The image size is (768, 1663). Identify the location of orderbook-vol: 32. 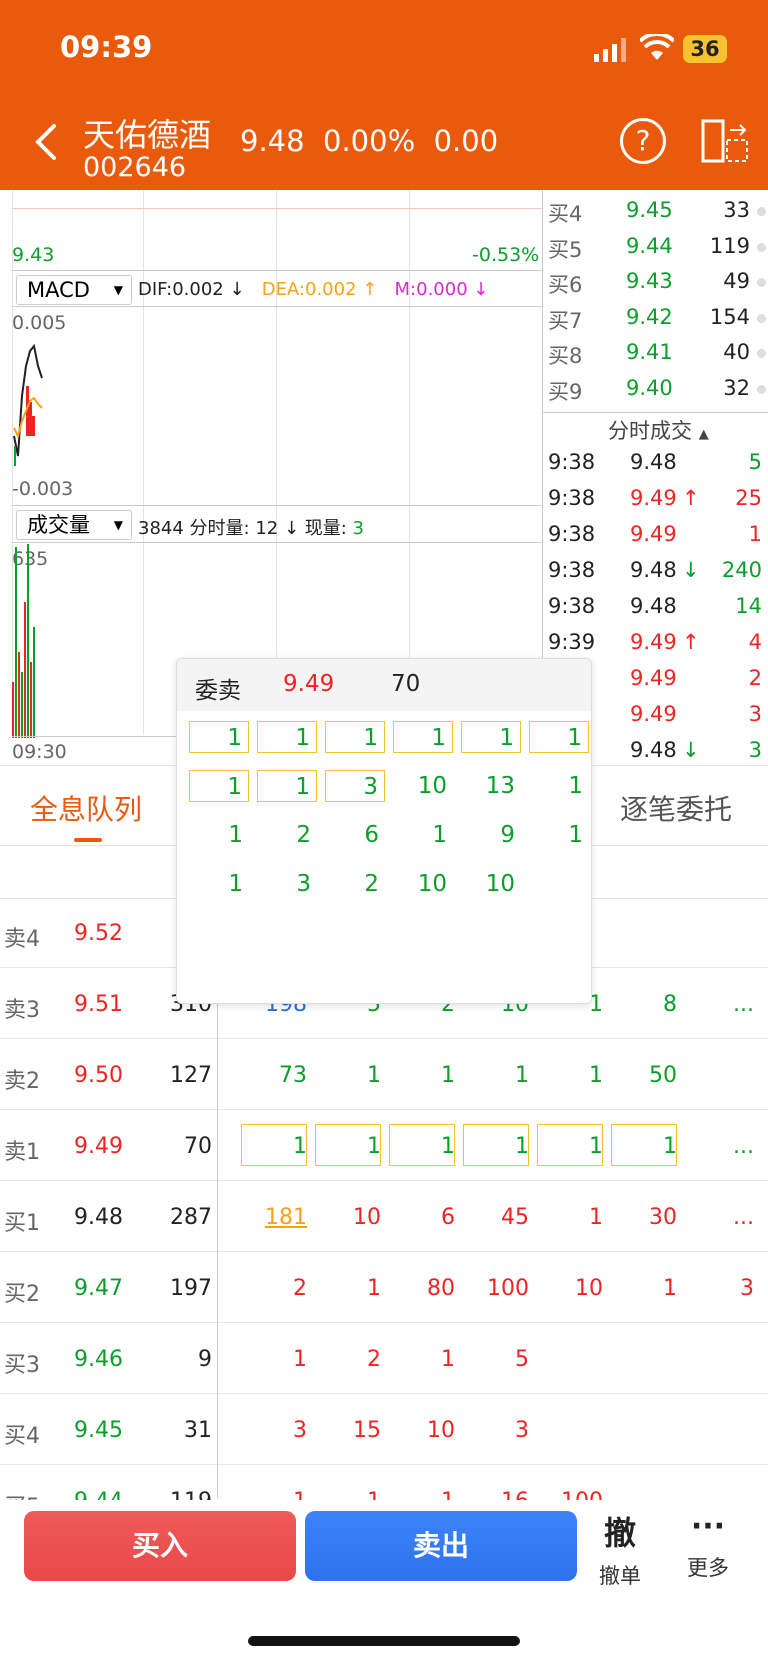
(736, 387).